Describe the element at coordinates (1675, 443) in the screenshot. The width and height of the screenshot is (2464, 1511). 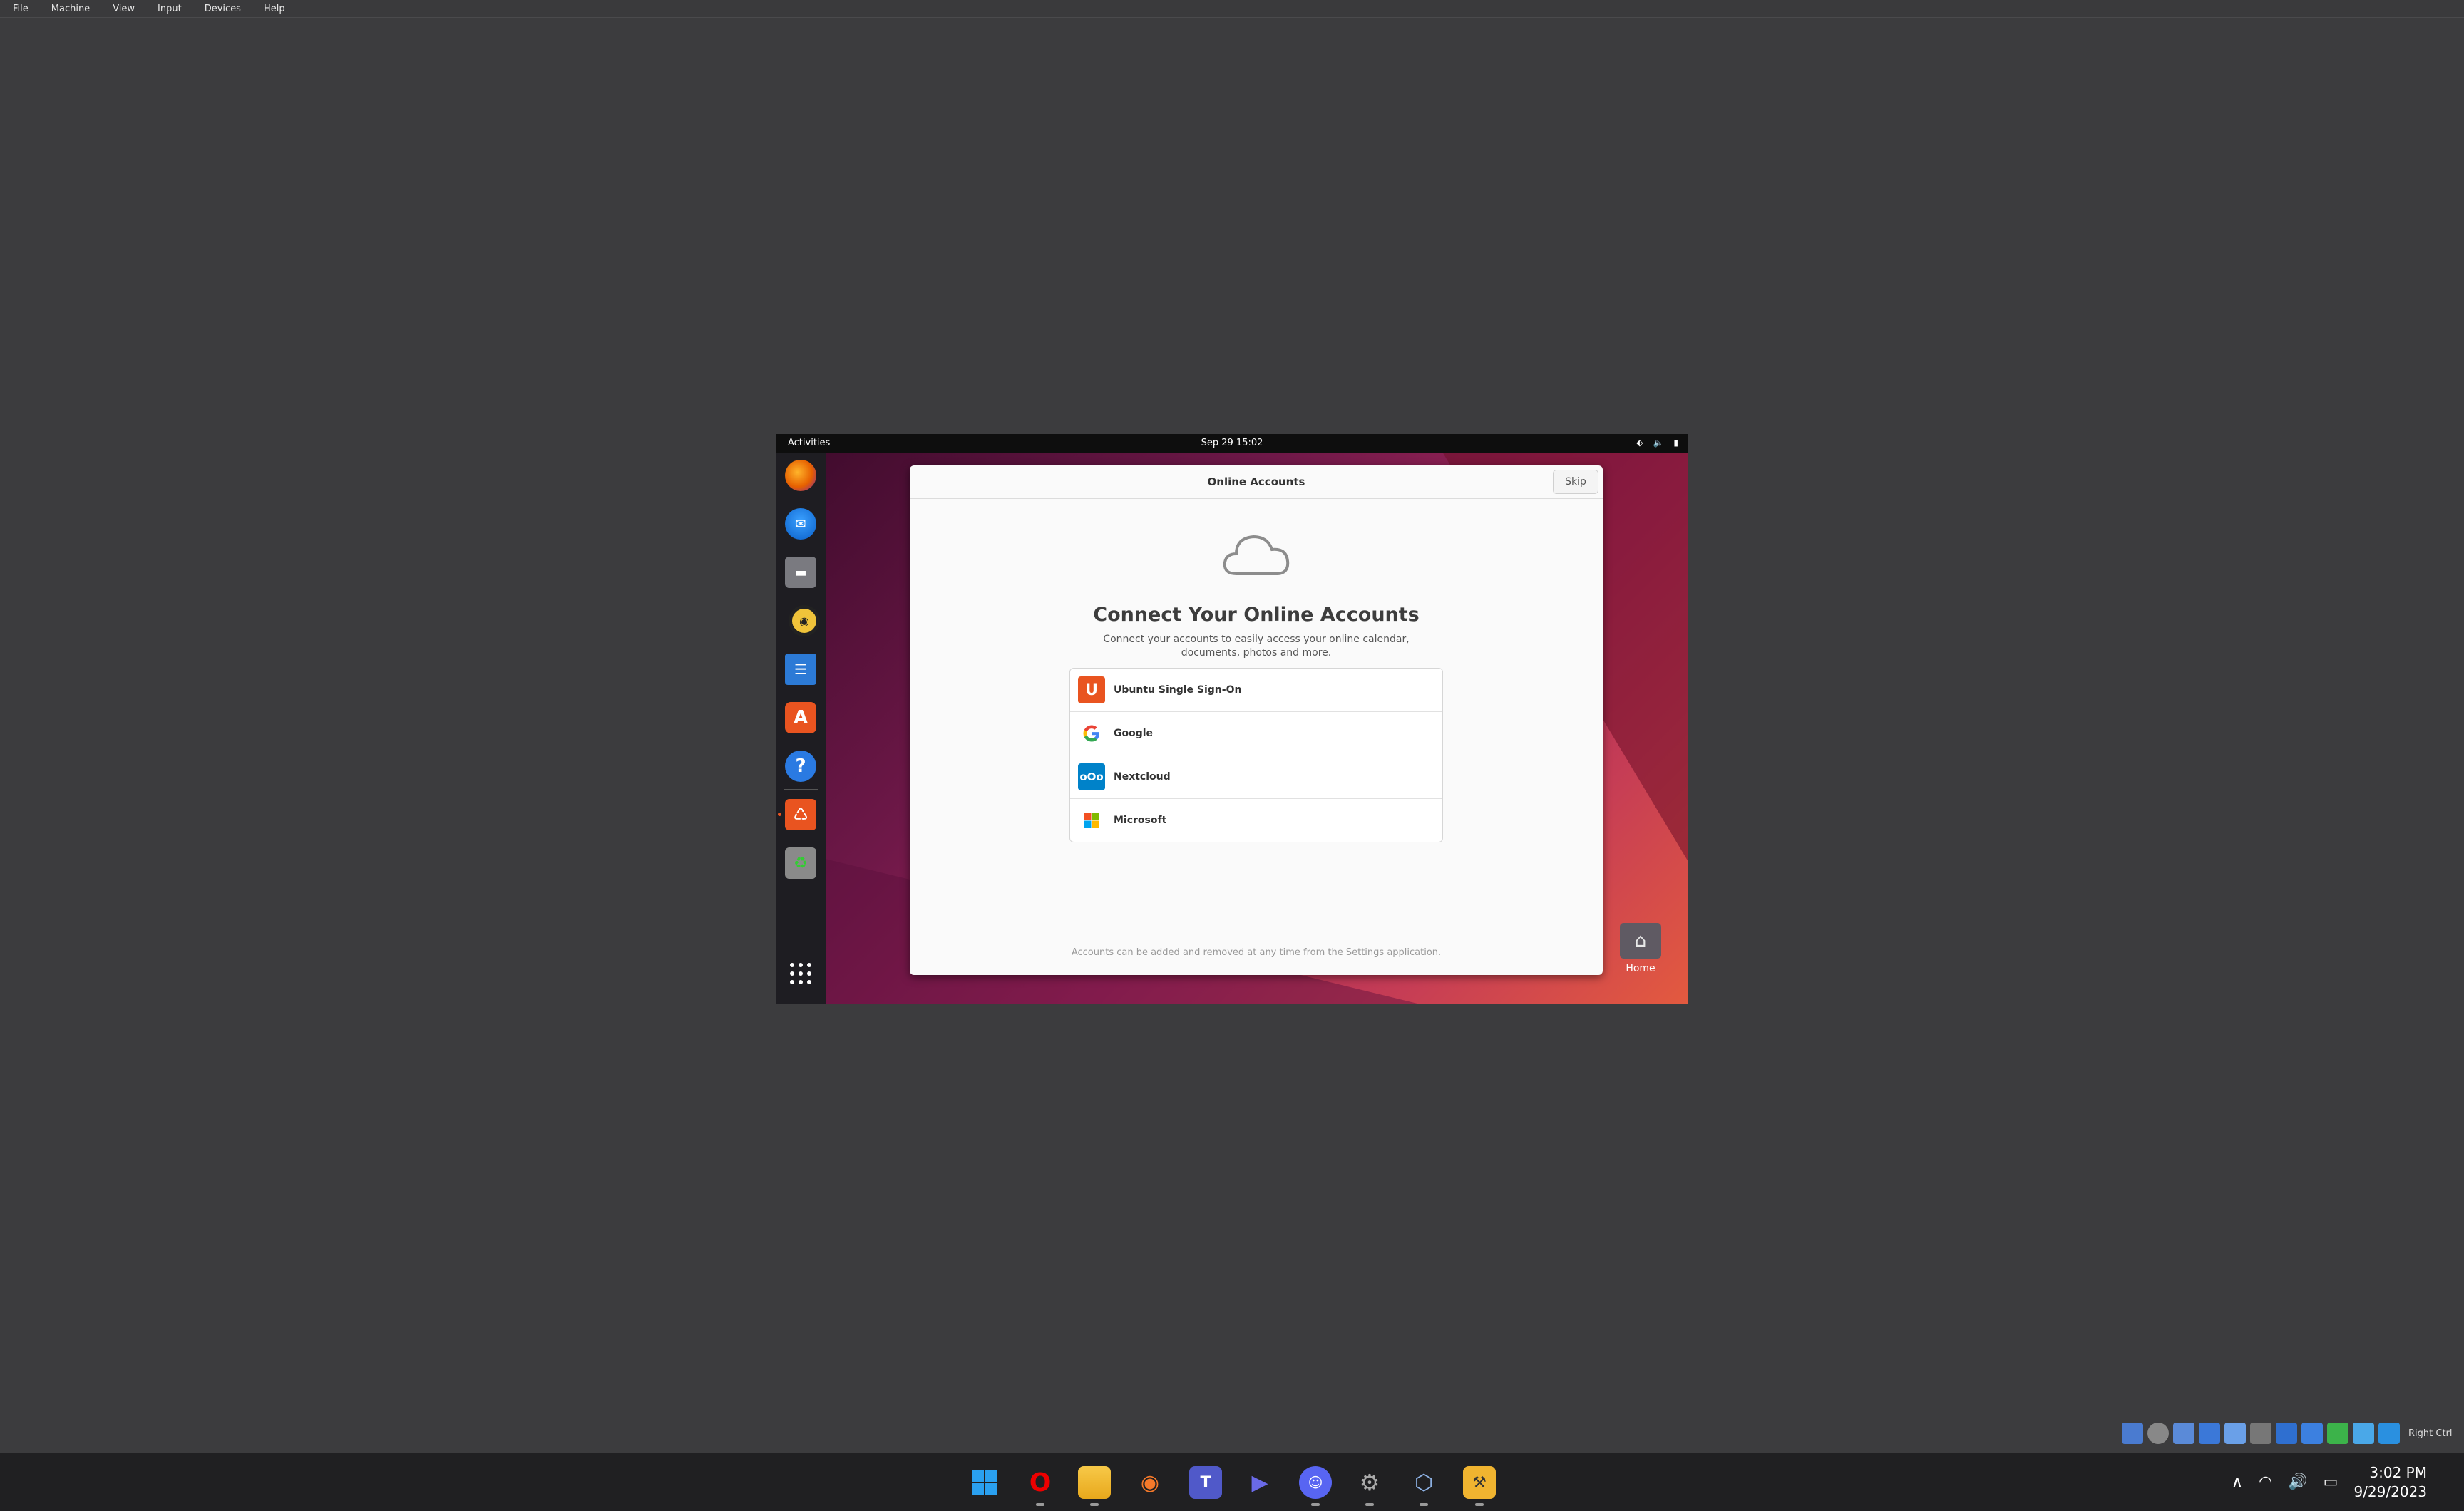
I see `battery-icon: ▮` at that location.